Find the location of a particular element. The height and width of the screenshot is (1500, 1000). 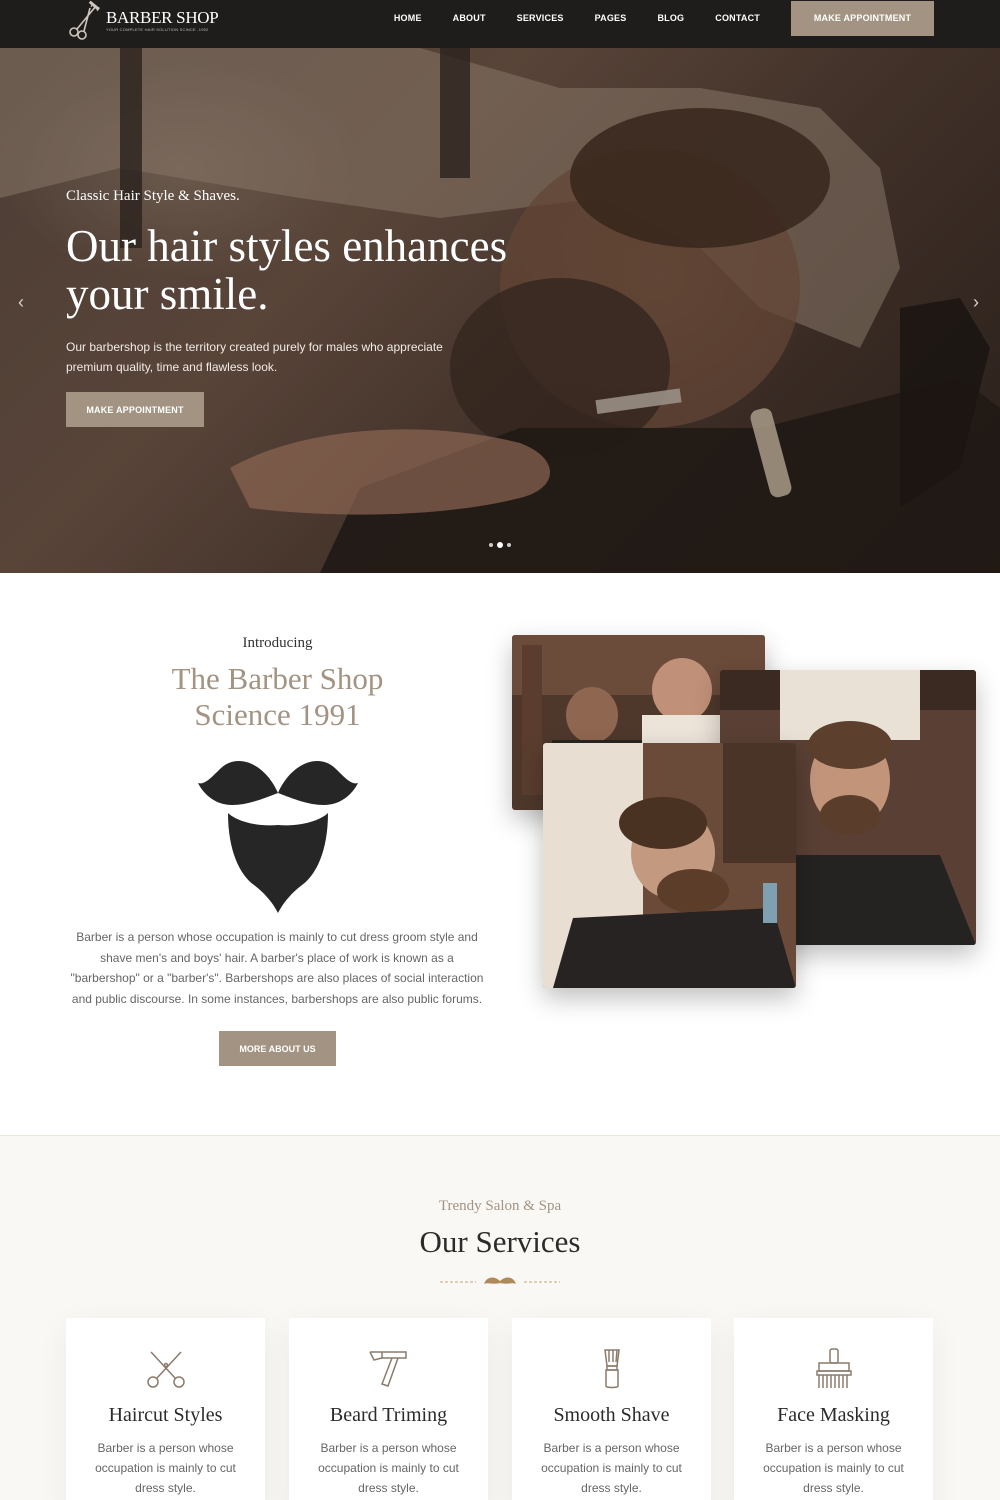

chevron-right-icon: › is located at coordinates (976, 302).